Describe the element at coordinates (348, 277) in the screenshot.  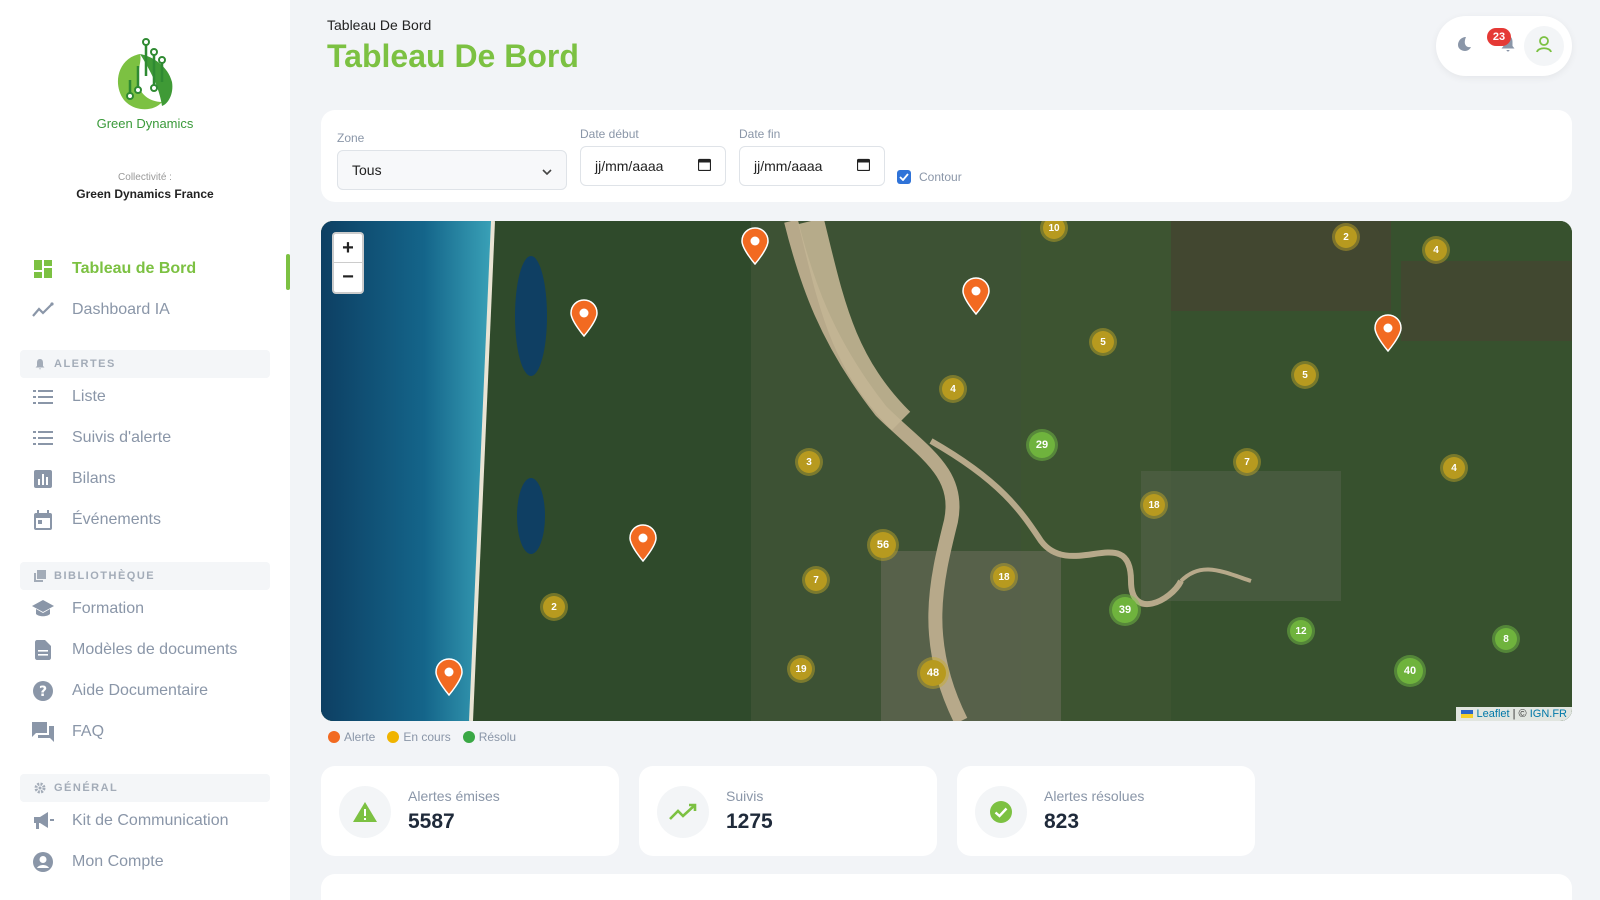
I see `zoom-out-button: −` at that location.